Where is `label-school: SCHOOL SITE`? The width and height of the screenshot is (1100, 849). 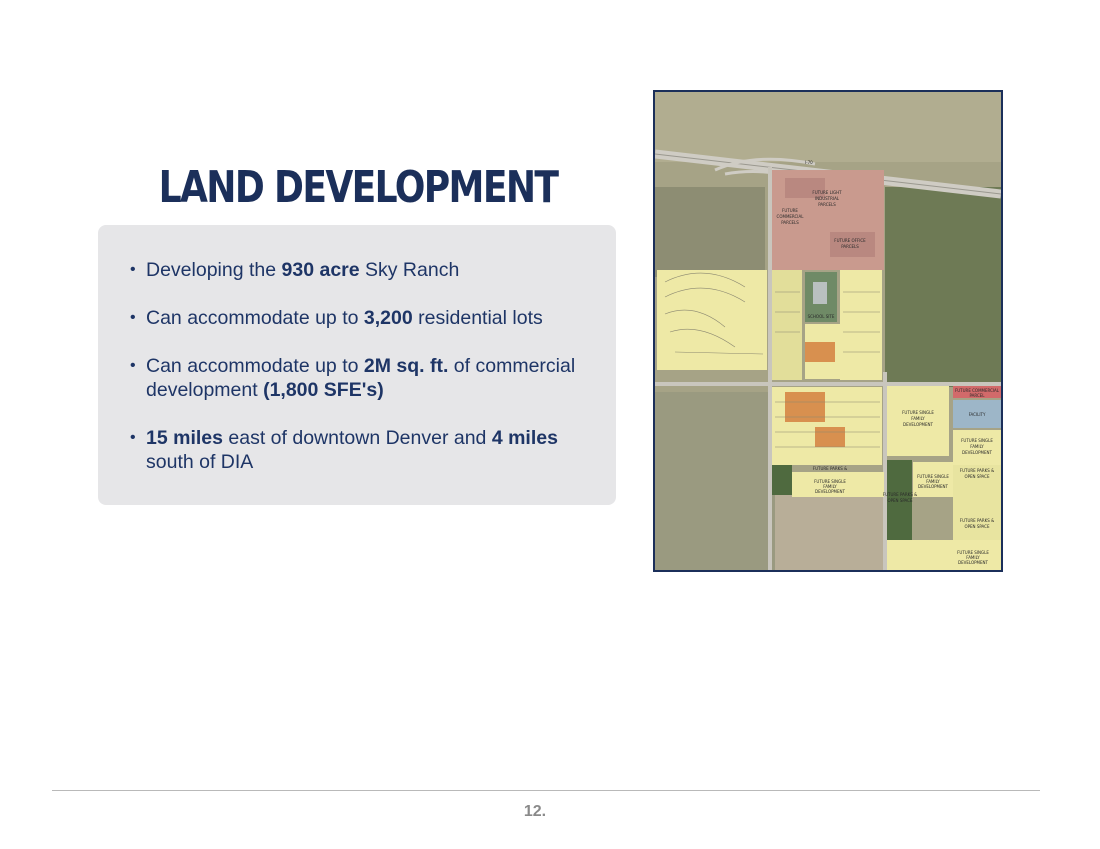
label-school: SCHOOL SITE is located at coordinates (821, 316).